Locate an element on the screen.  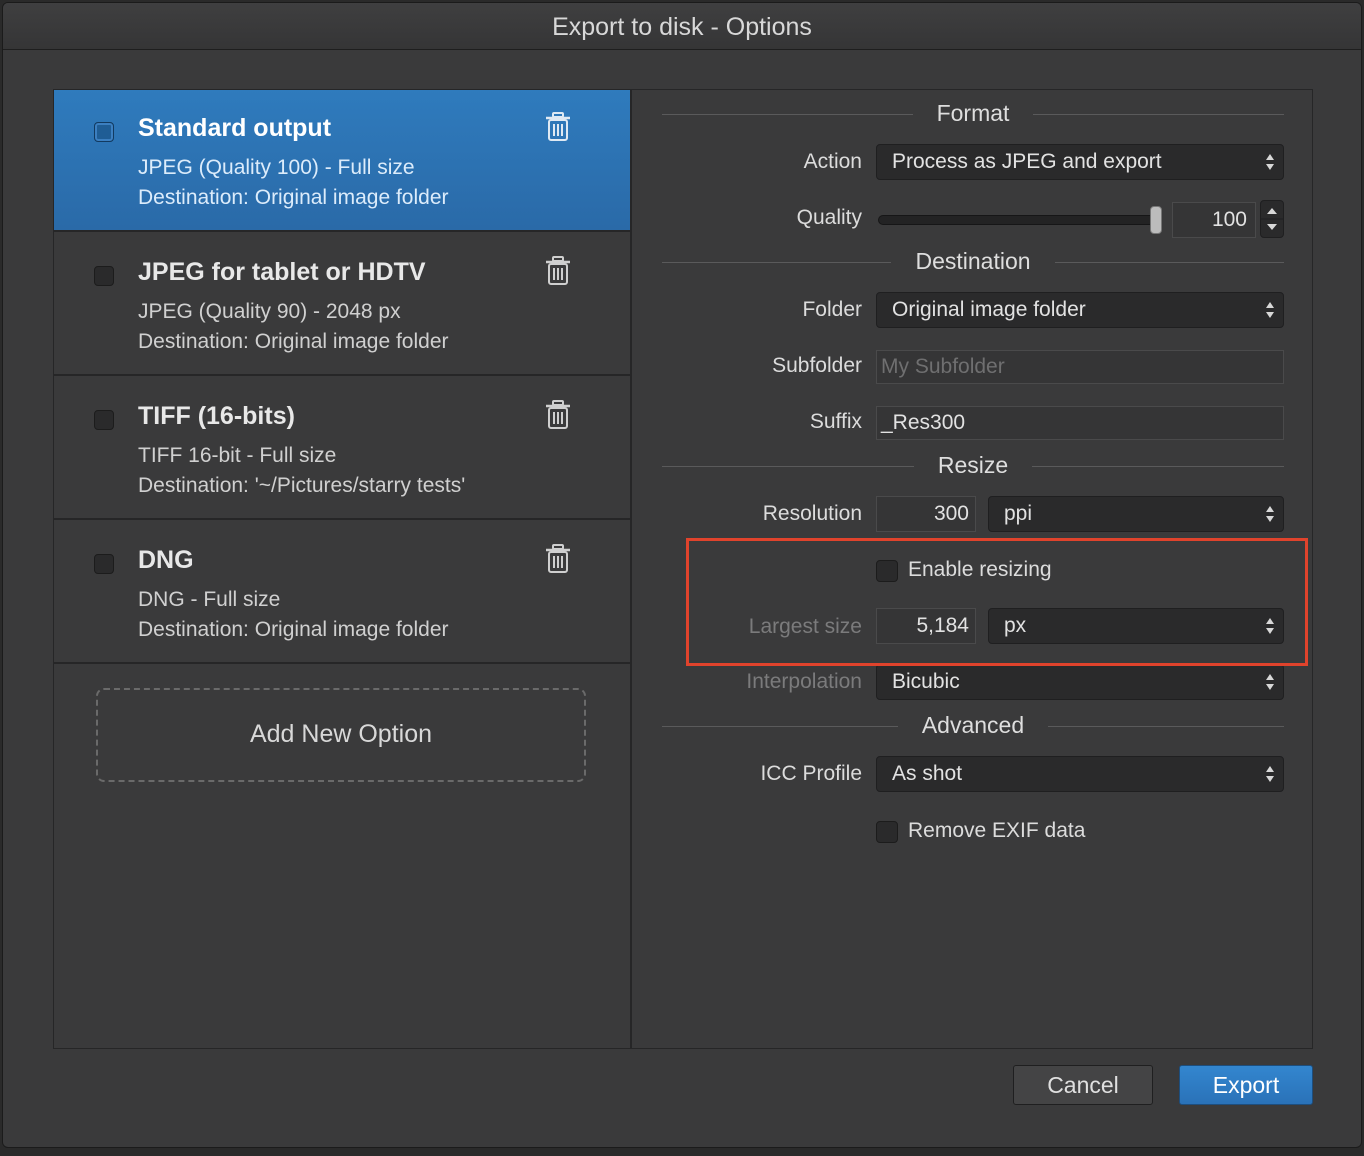
folder-label: Folder is located at coordinates (832, 309).